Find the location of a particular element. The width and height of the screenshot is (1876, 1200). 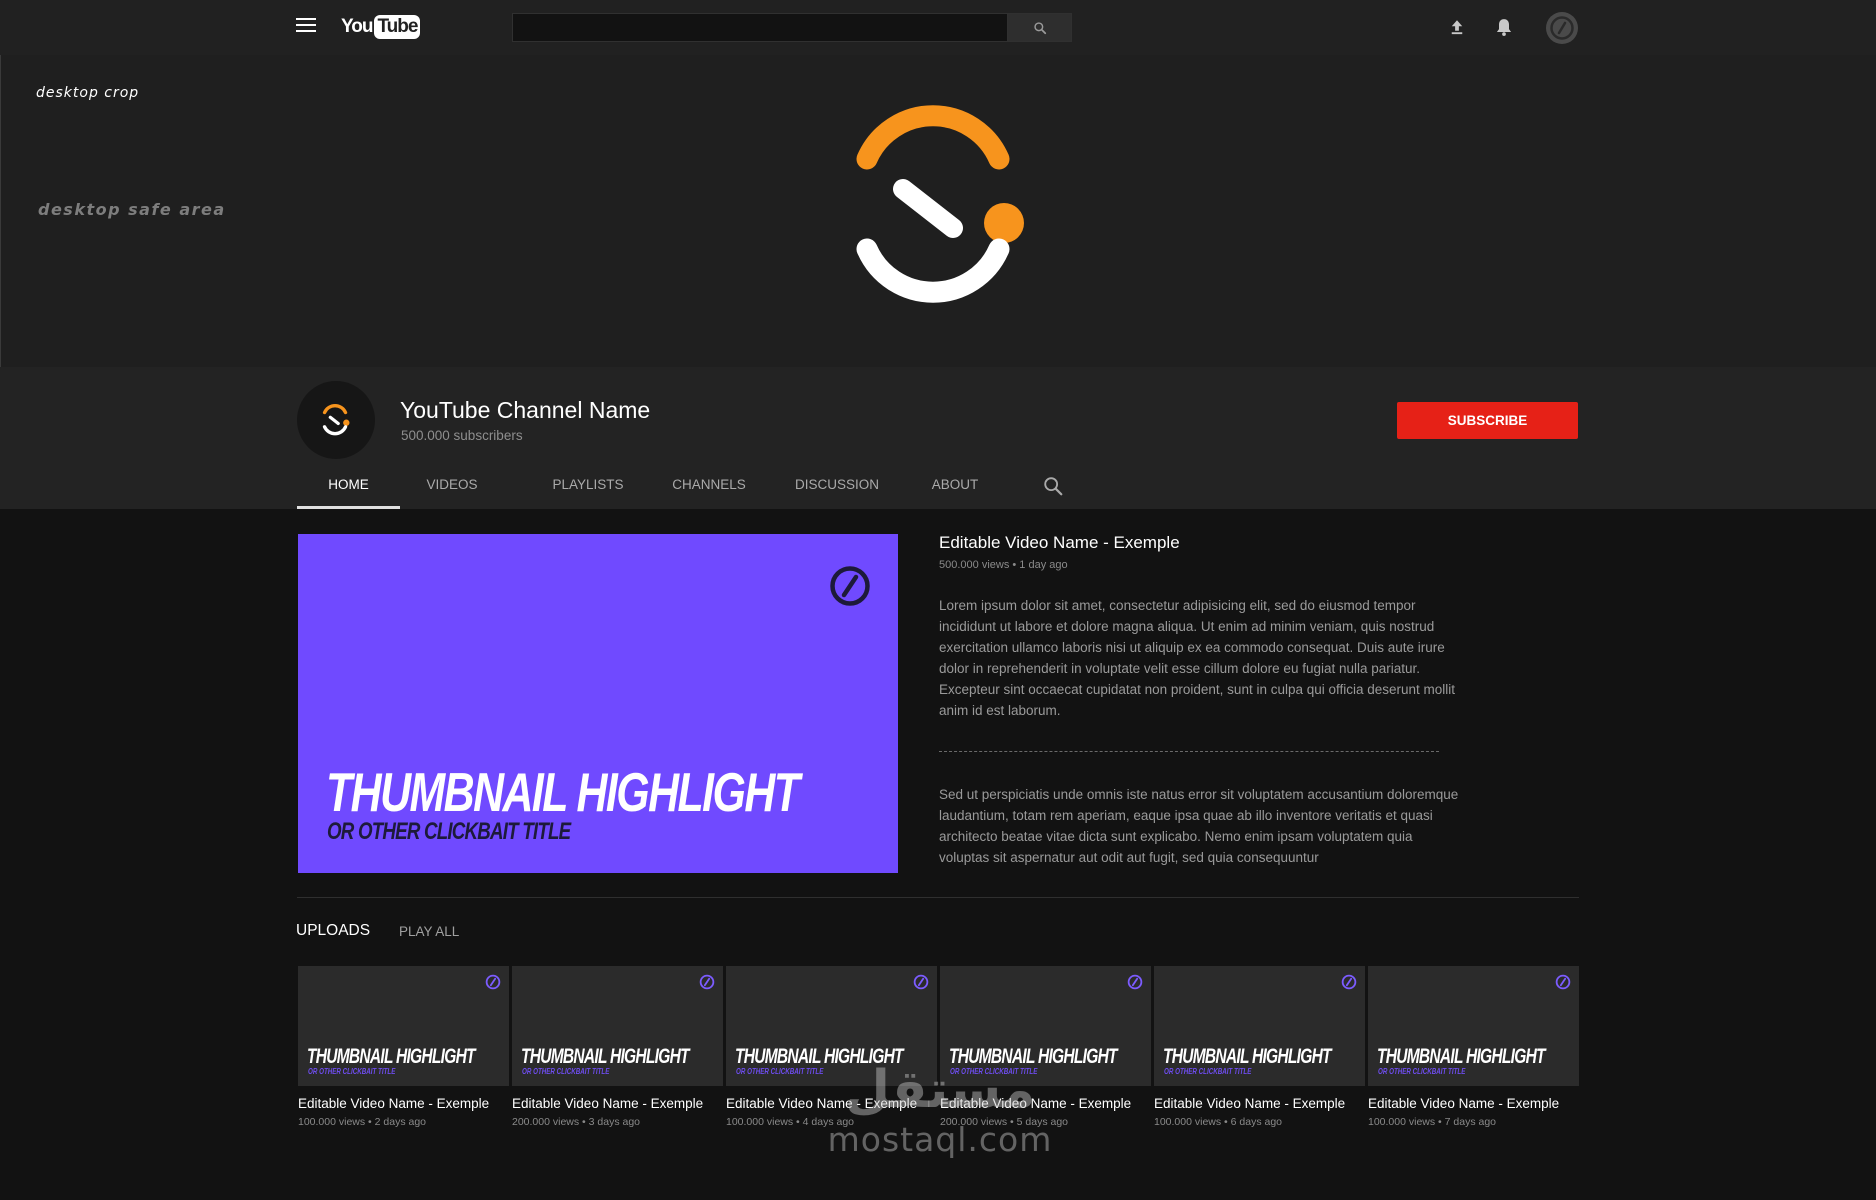

tab-home: HOME is located at coordinates (348, 489).